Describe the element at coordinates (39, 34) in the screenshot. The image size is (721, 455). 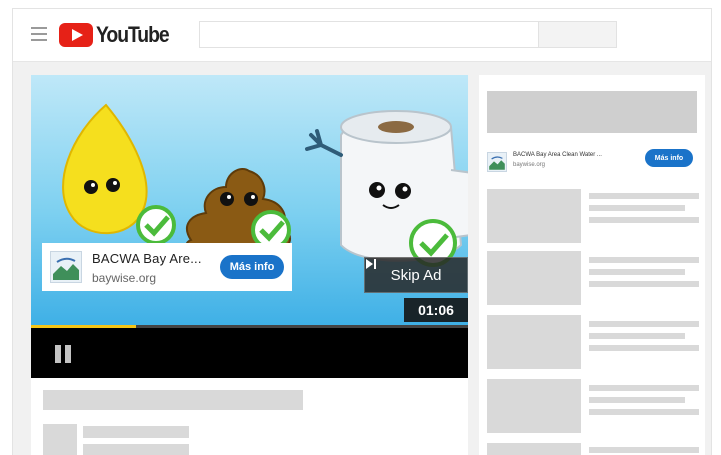
I see `hamburger-icon` at that location.